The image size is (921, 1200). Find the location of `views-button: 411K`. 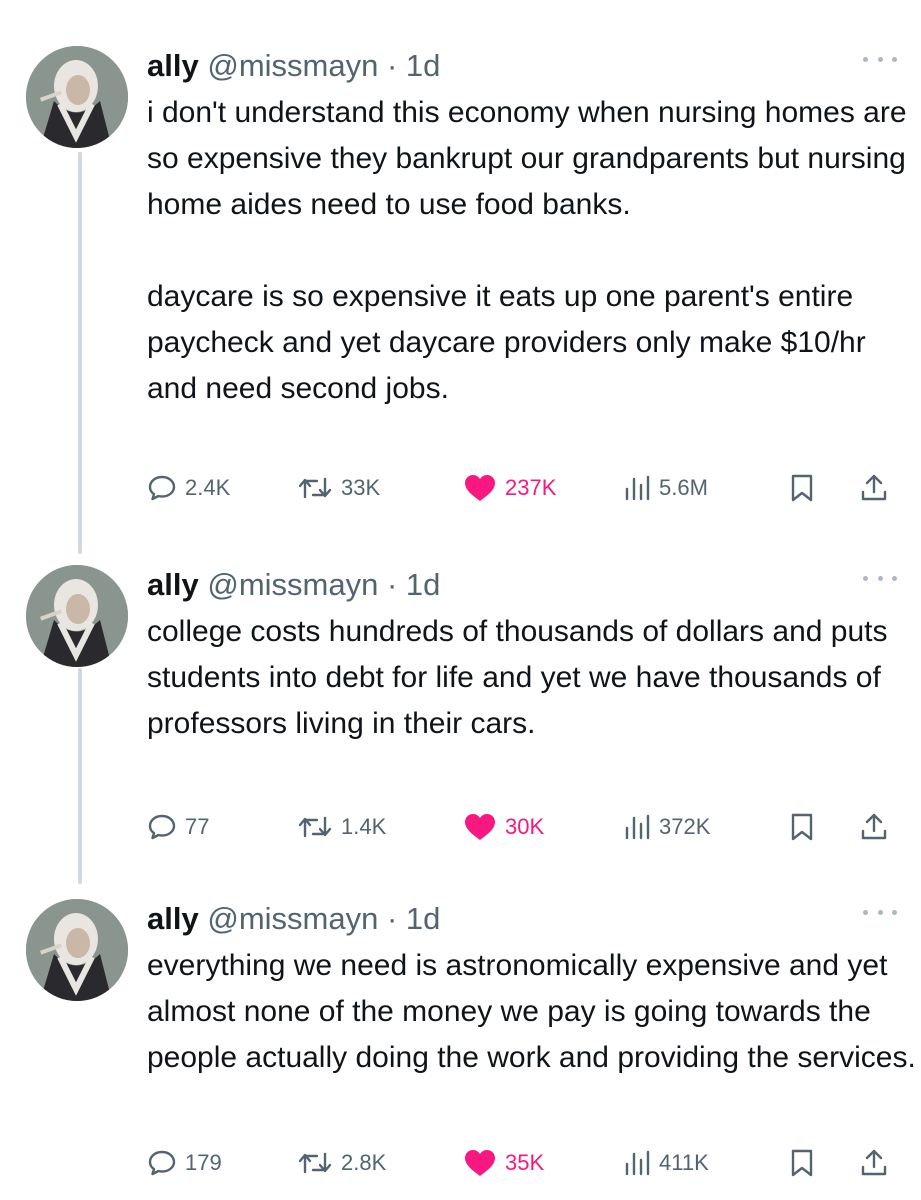

views-button: 411K is located at coordinates (666, 1163).